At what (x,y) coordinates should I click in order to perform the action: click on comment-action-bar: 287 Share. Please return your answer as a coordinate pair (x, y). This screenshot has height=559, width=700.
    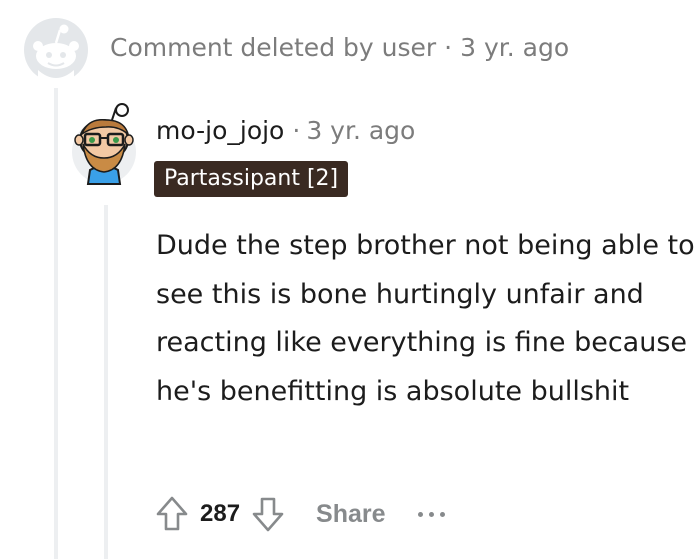
    Looking at the image, I should click on (297, 514).